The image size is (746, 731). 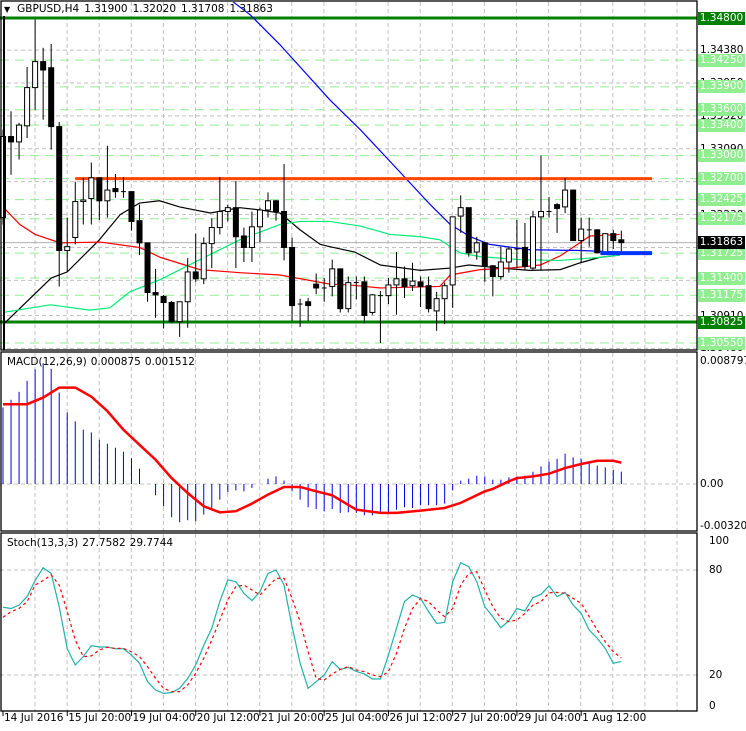 I want to click on stoch-axis-label: 80, so click(x=716, y=570).